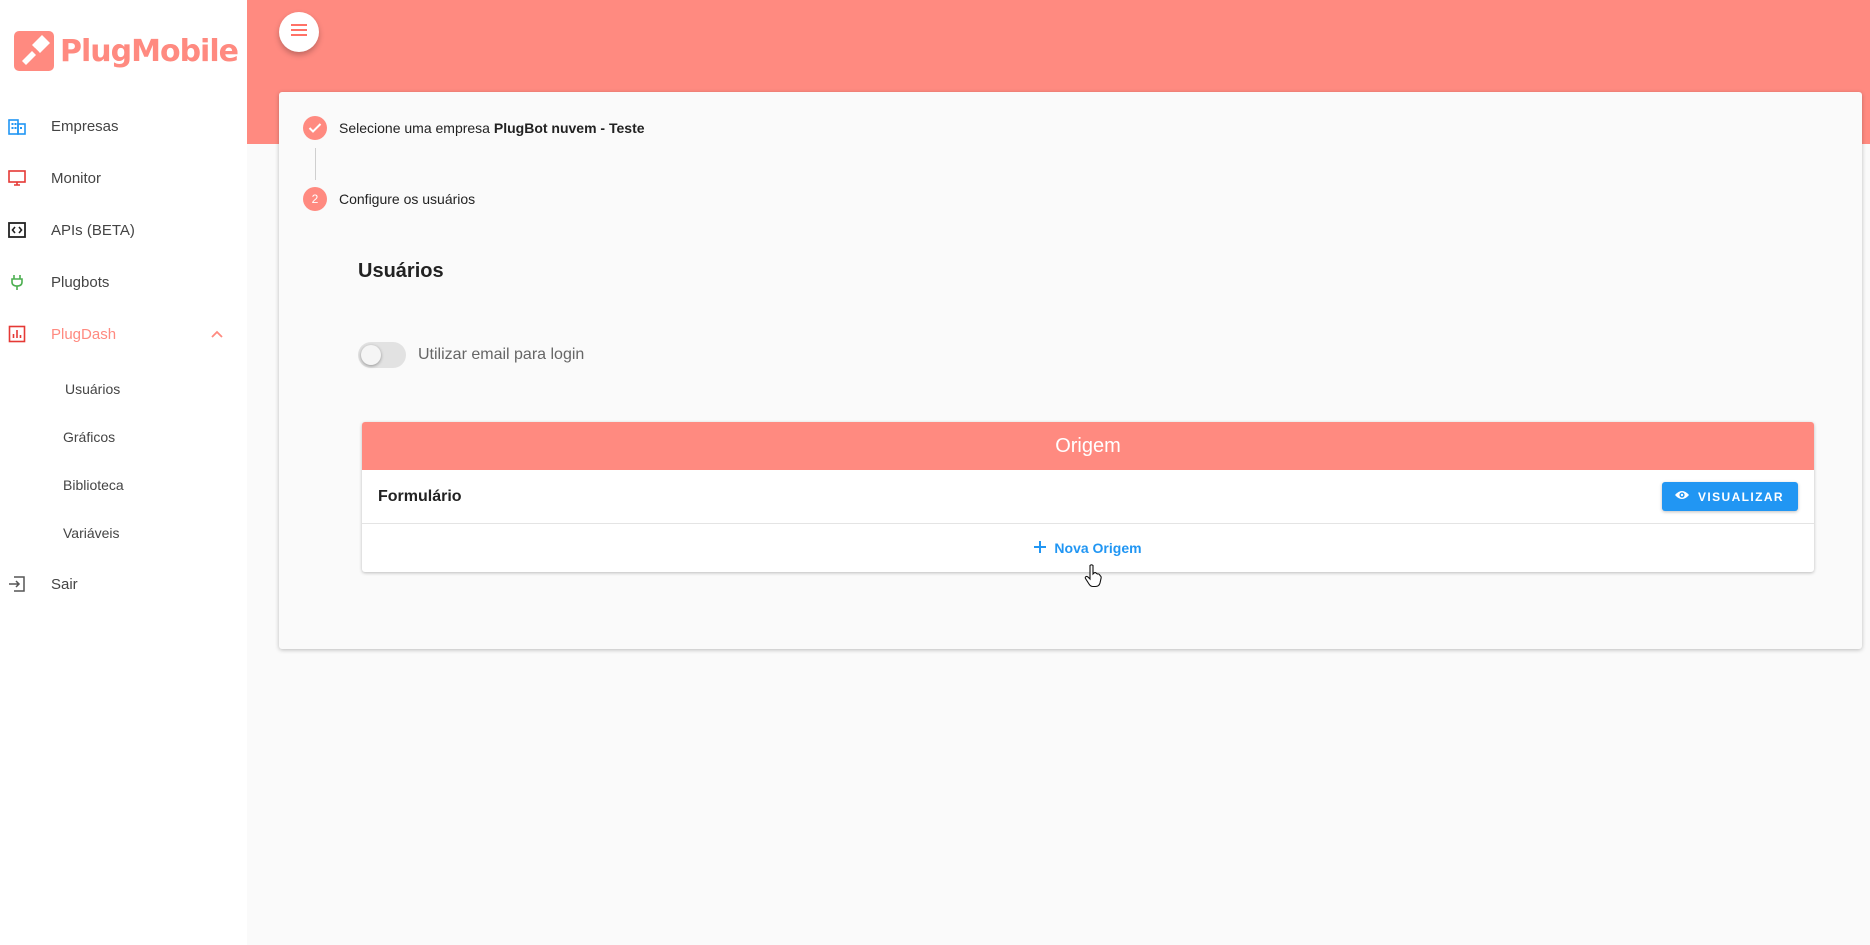 Image resolution: width=1870 pixels, height=945 pixels. Describe the element at coordinates (163, 437) in the screenshot. I see `sidebar-subitem-graficos: Gráficos` at that location.